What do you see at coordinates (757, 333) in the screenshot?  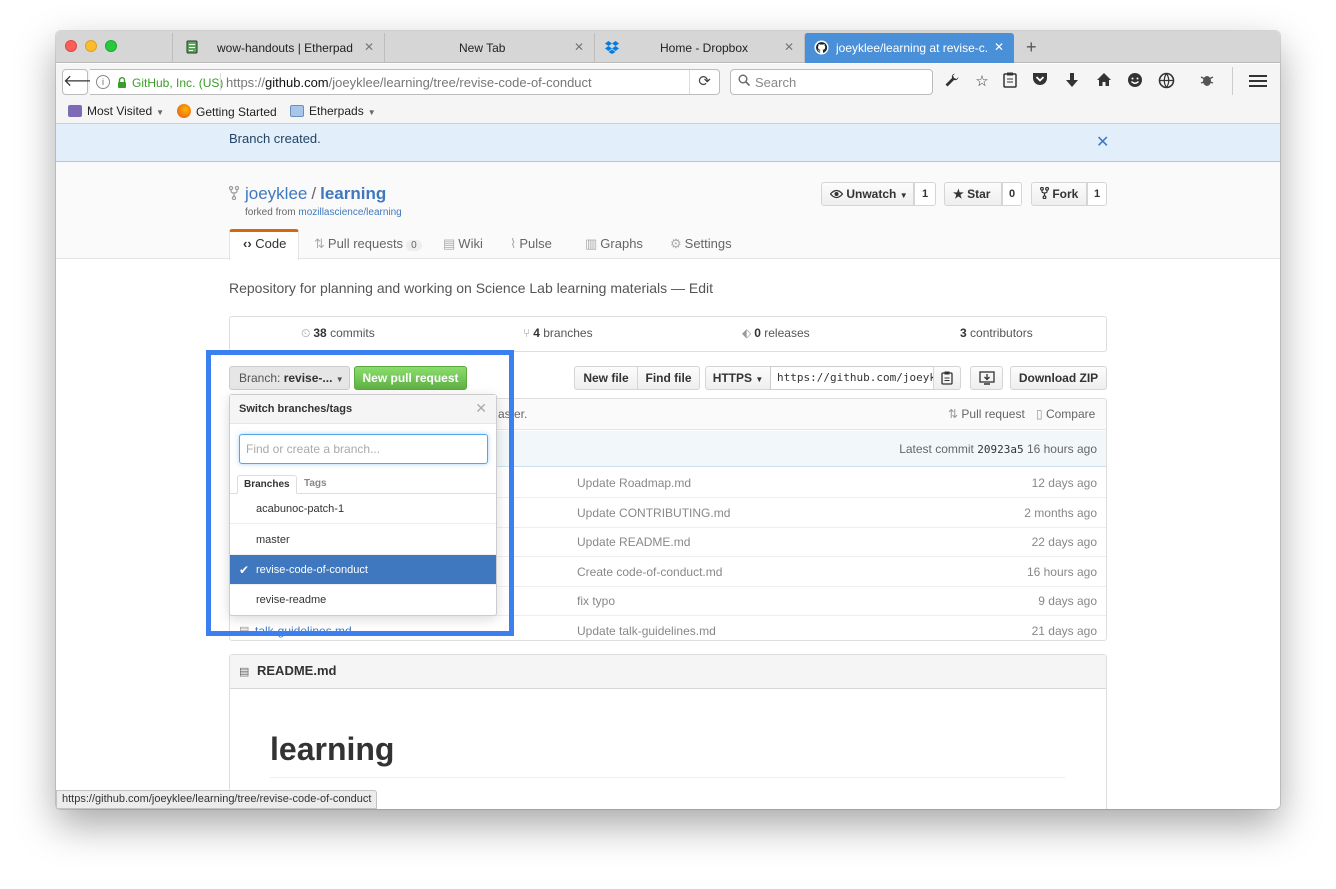 I see `releases-count: 0` at bounding box center [757, 333].